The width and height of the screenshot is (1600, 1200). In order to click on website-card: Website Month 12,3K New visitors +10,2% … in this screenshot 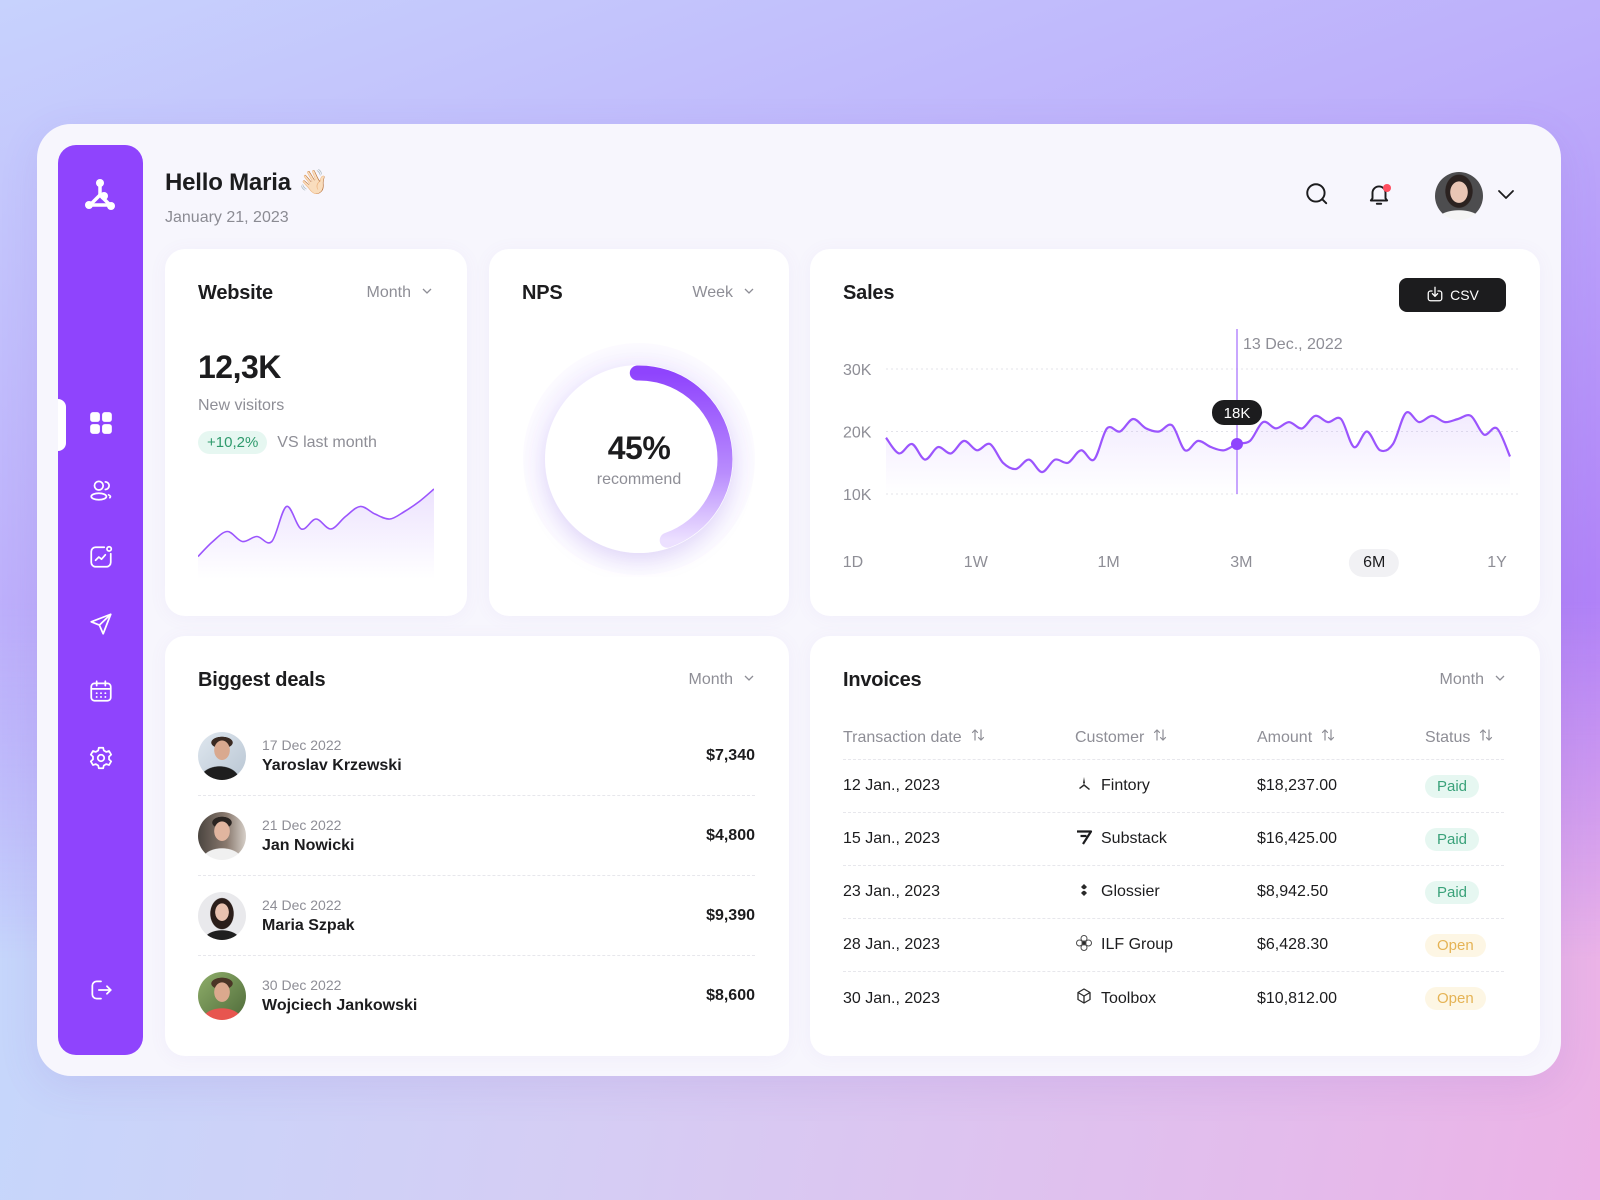, I will do `click(316, 432)`.